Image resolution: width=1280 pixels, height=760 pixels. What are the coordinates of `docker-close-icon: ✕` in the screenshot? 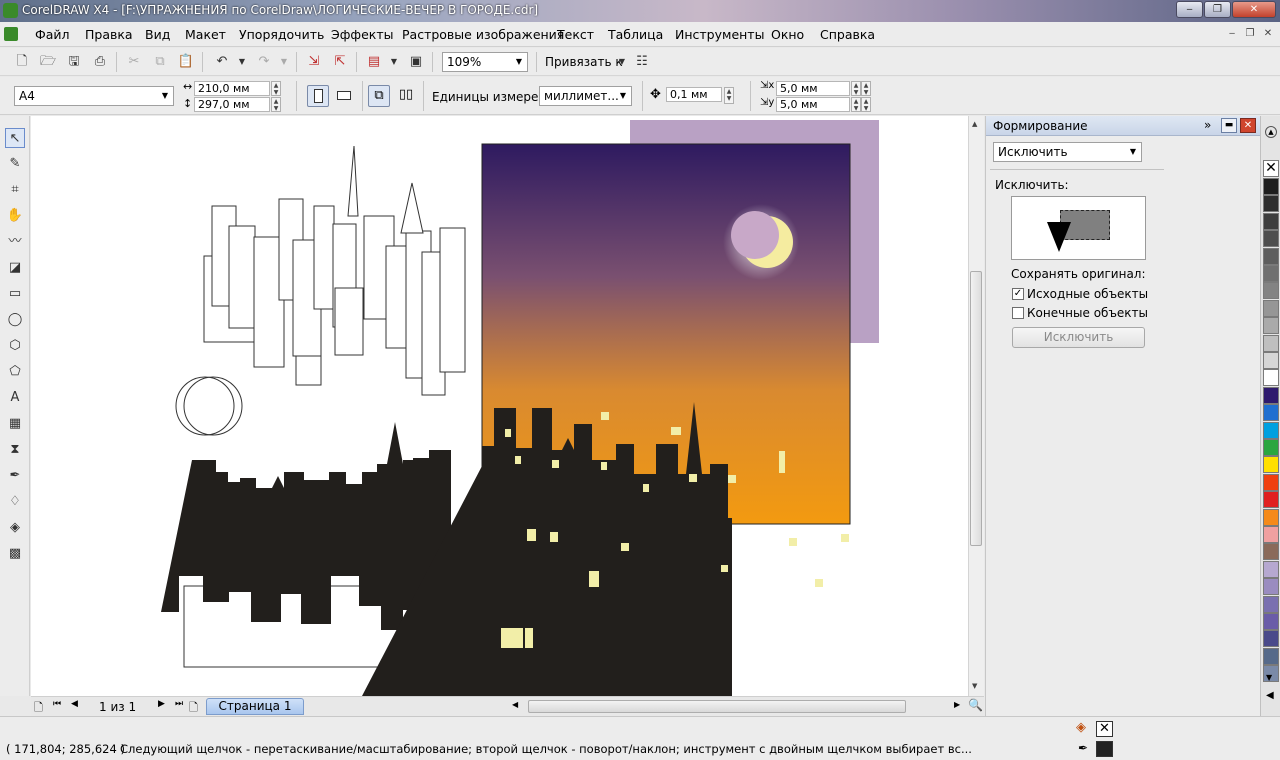 It's located at (1248, 125).